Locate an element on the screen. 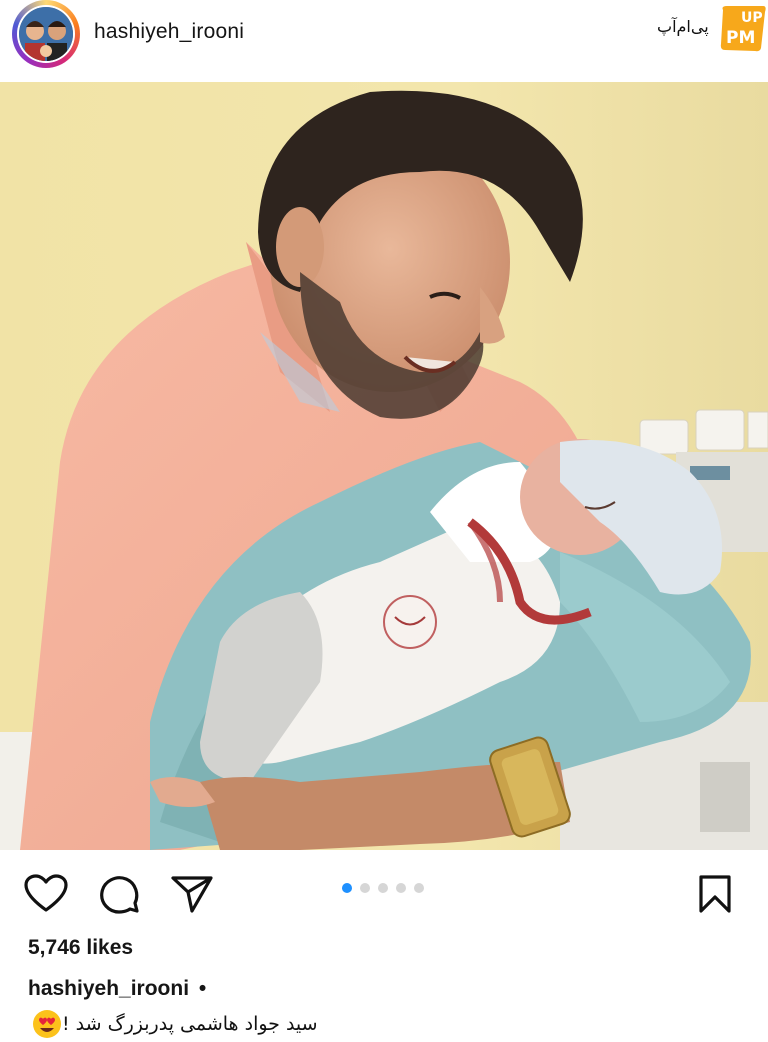 This screenshot has width=768, height=1042. caption-text: سید جواد هاشمی پدربزرگ شد ! is located at coordinates (190, 1024).